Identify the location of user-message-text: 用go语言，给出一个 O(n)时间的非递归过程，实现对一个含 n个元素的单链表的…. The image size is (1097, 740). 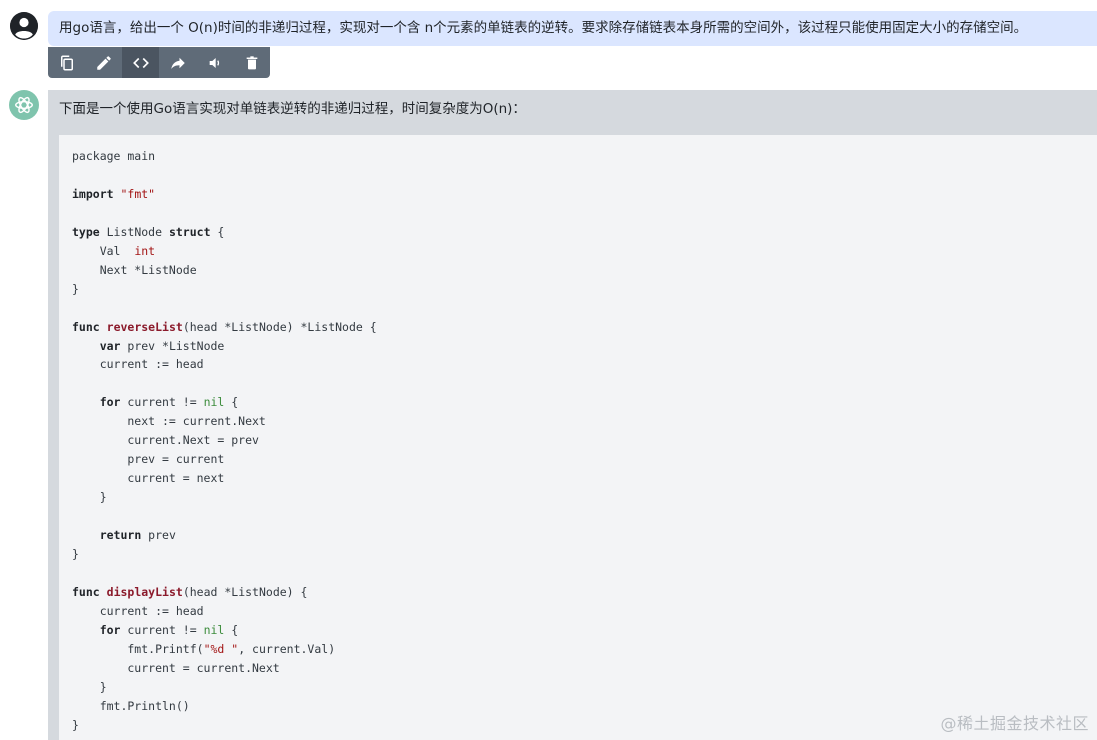
(543, 28).